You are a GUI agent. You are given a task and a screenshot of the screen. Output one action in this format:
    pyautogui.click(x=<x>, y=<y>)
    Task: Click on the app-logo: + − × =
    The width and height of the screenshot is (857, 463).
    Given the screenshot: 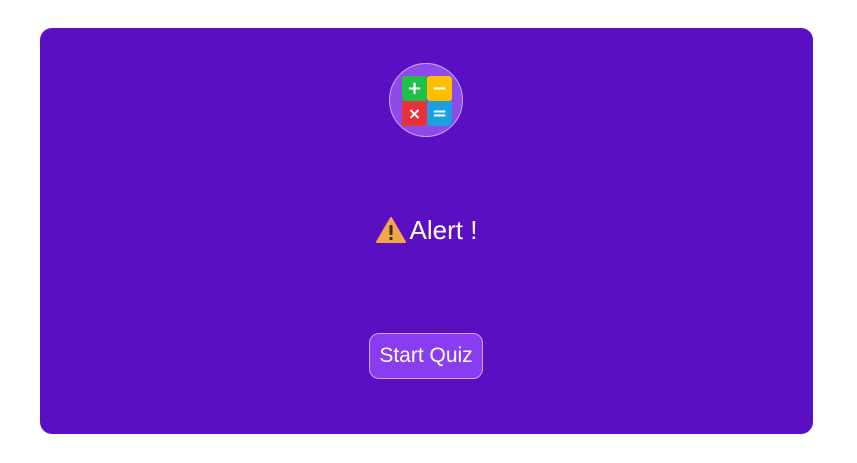 What is the action you would take?
    pyautogui.click(x=426, y=100)
    